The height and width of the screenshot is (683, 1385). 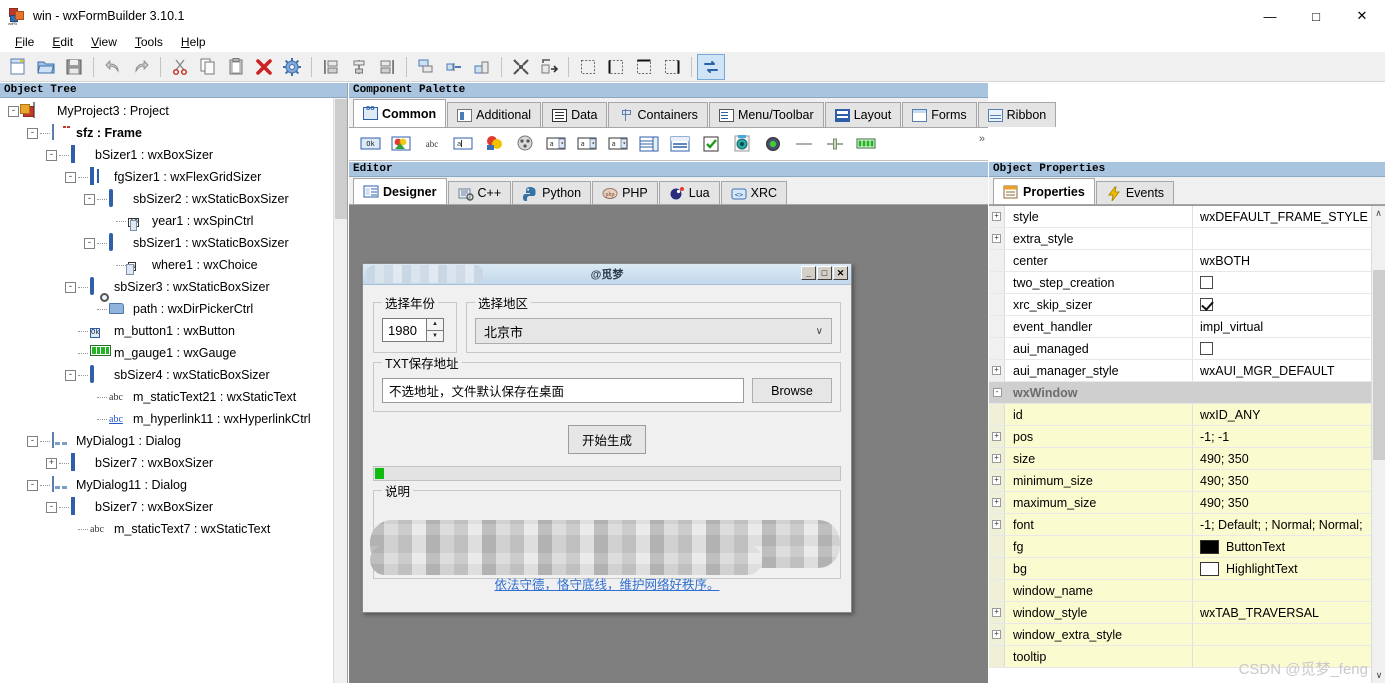 What do you see at coordinates (525, 144) in the screenshot?
I see `wxradiobutton-group-icon` at bounding box center [525, 144].